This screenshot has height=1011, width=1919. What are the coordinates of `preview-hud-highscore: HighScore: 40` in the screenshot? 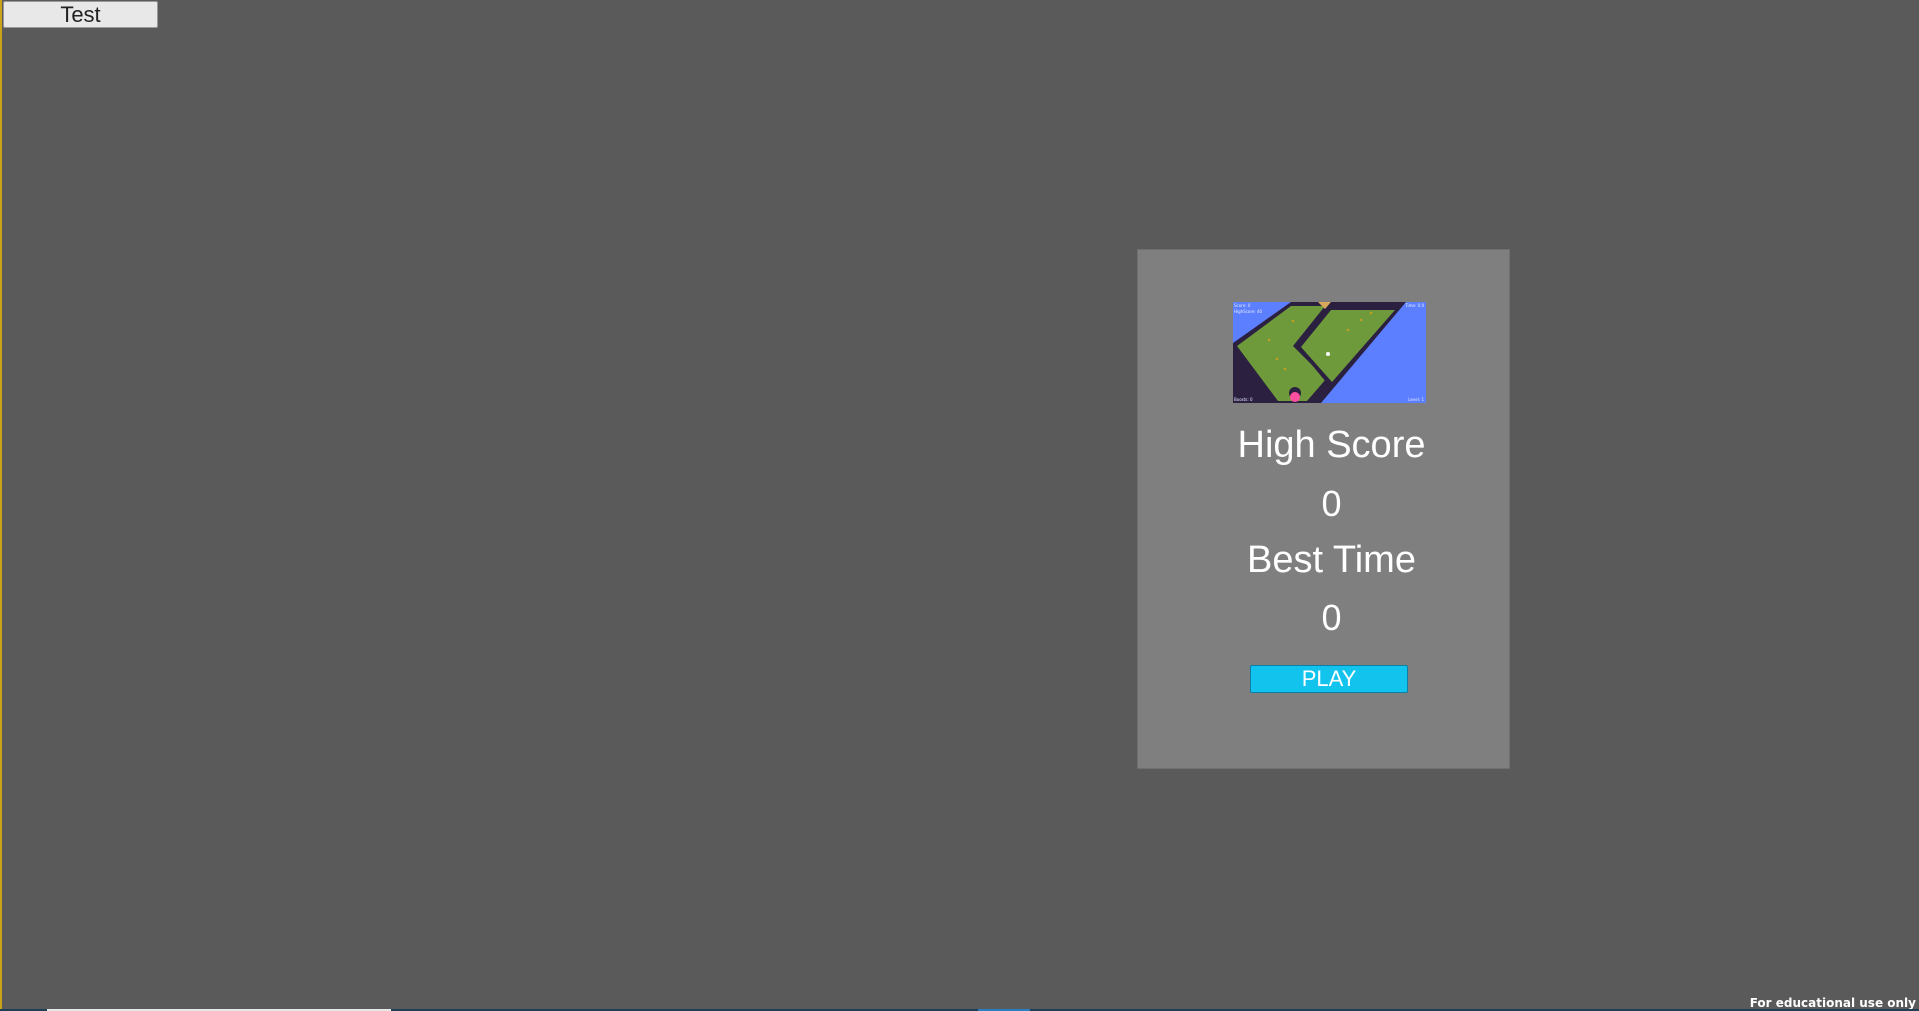 It's located at (1248, 311).